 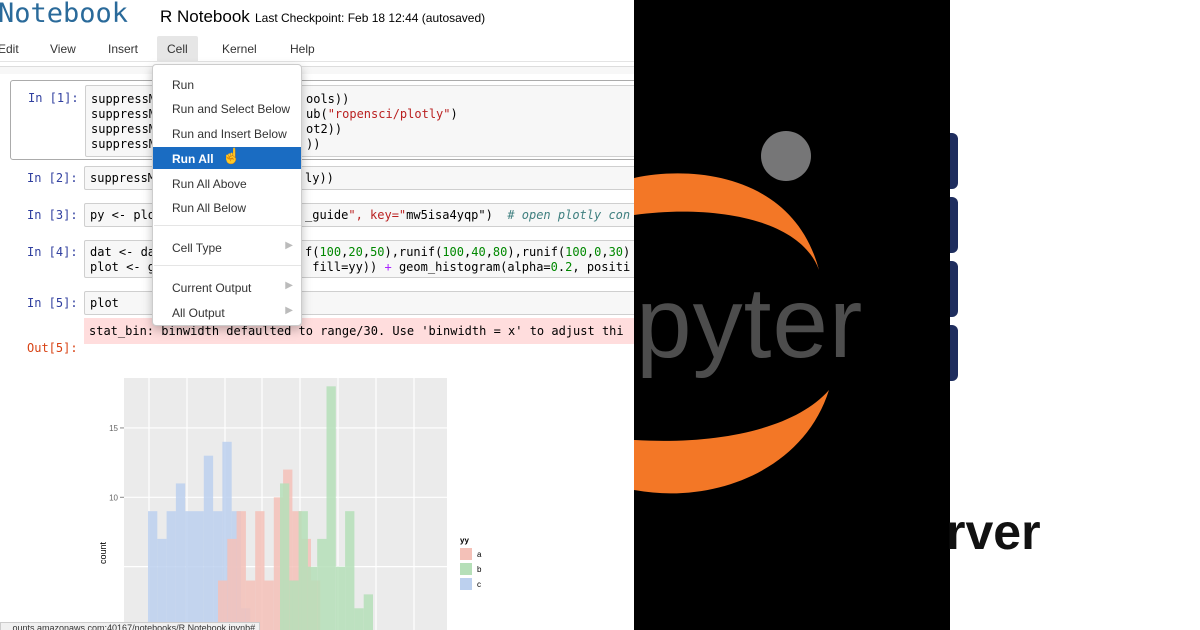 What do you see at coordinates (52, 303) in the screenshot?
I see `cell-prompt: In [5]:` at bounding box center [52, 303].